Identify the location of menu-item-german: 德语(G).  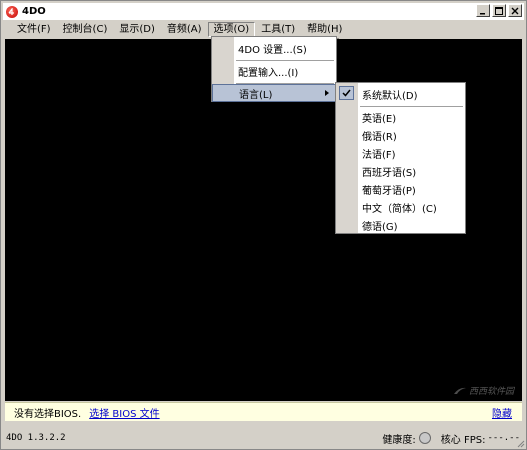
(400, 225).